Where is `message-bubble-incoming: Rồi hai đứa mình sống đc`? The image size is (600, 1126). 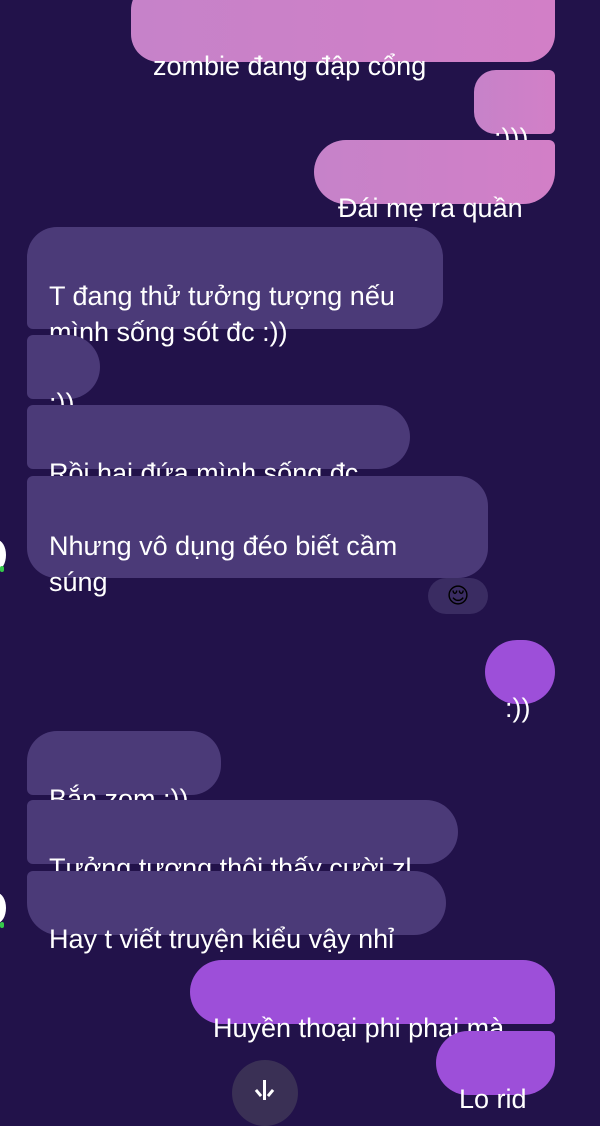
message-bubble-incoming: Rồi hai đứa mình sống đc is located at coordinates (218, 446).